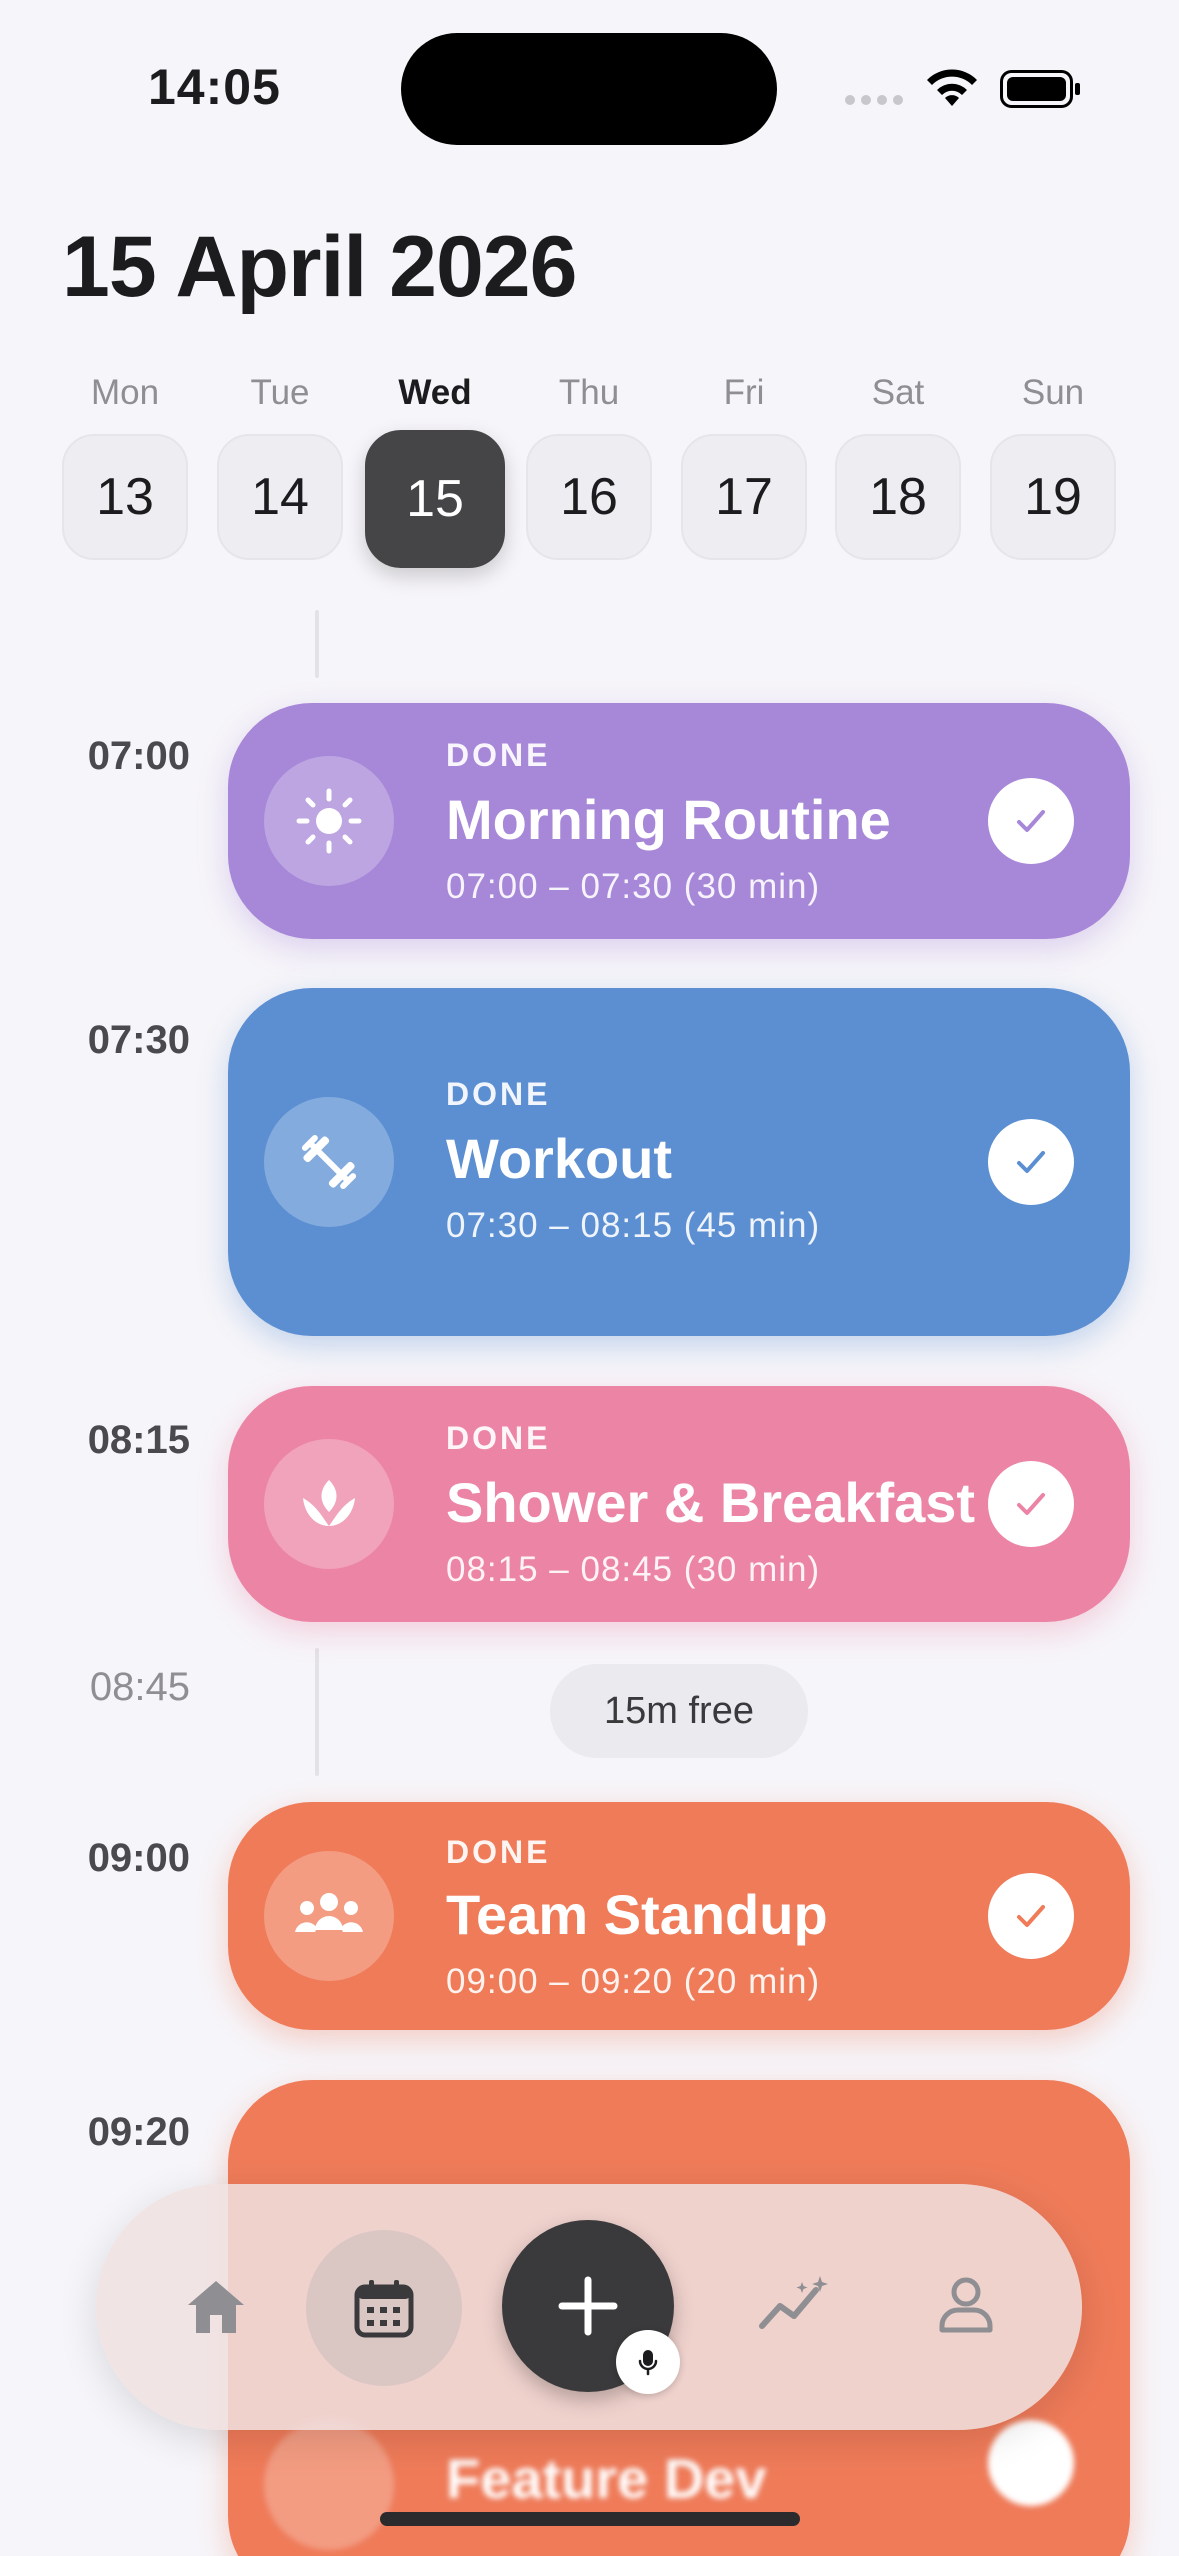 The width and height of the screenshot is (1179, 2556). Describe the element at coordinates (329, 1916) in the screenshot. I see `team-icon` at that location.